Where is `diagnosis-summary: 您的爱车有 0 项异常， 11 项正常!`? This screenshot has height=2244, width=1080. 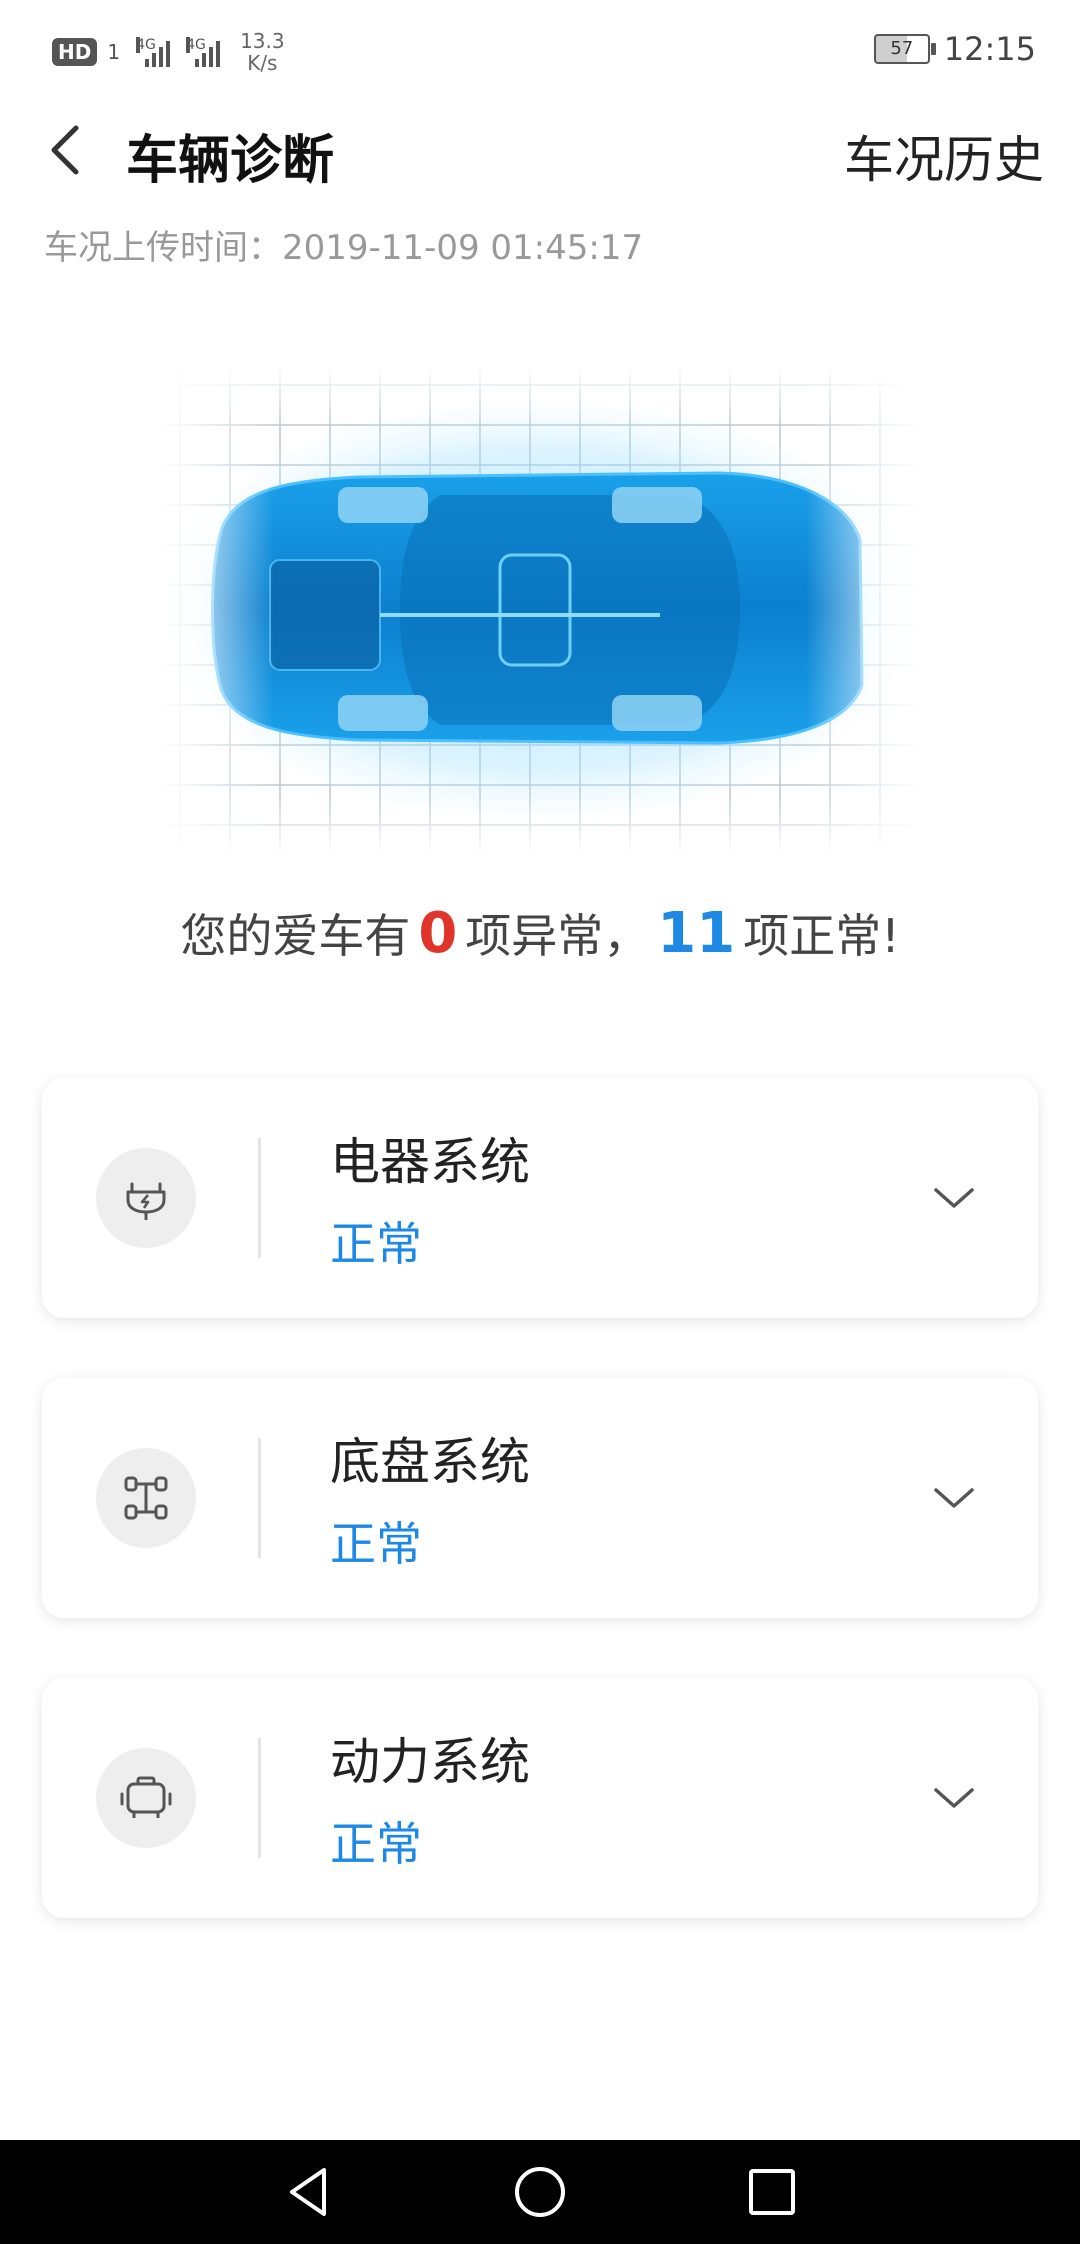 diagnosis-summary: 您的爱车有 0 项异常， 11 项正常! is located at coordinates (540, 933).